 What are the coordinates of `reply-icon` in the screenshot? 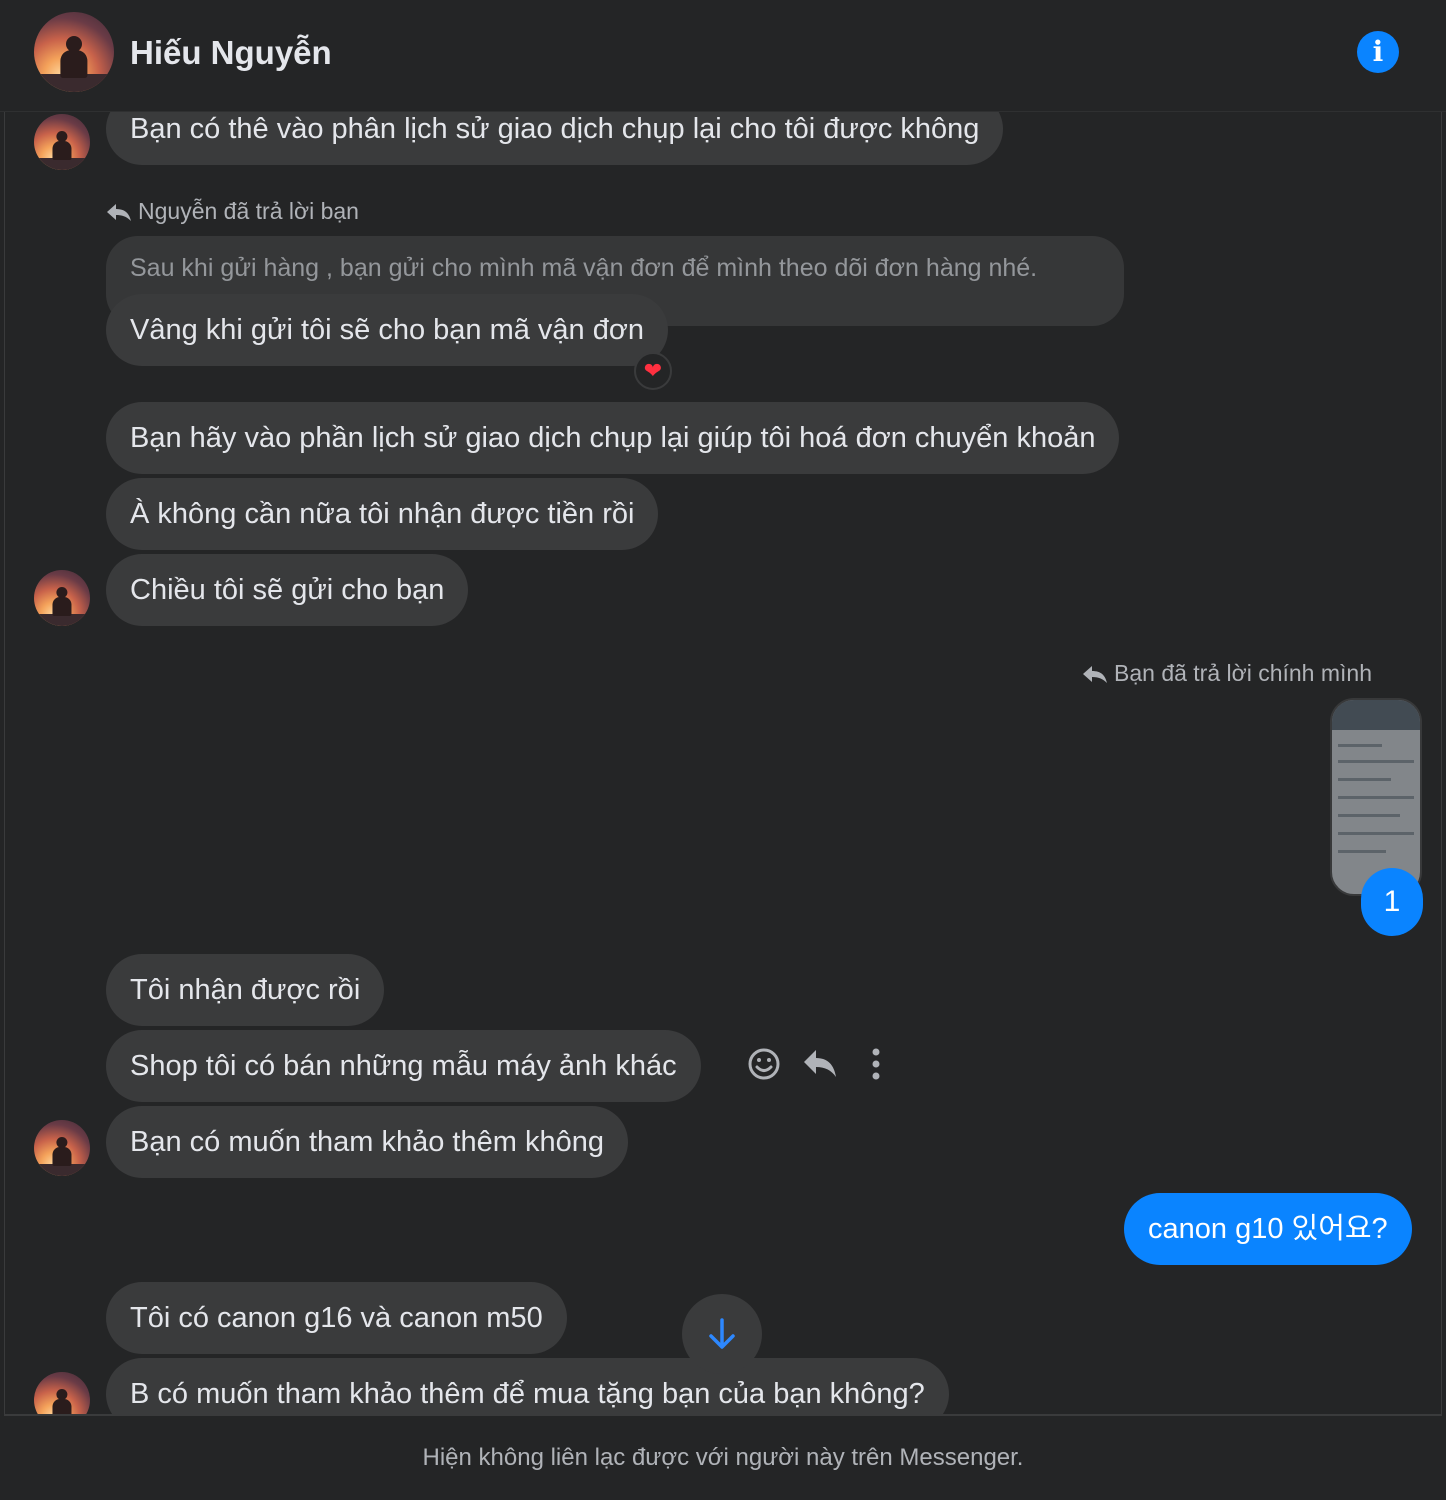 It's located at (820, 1064).